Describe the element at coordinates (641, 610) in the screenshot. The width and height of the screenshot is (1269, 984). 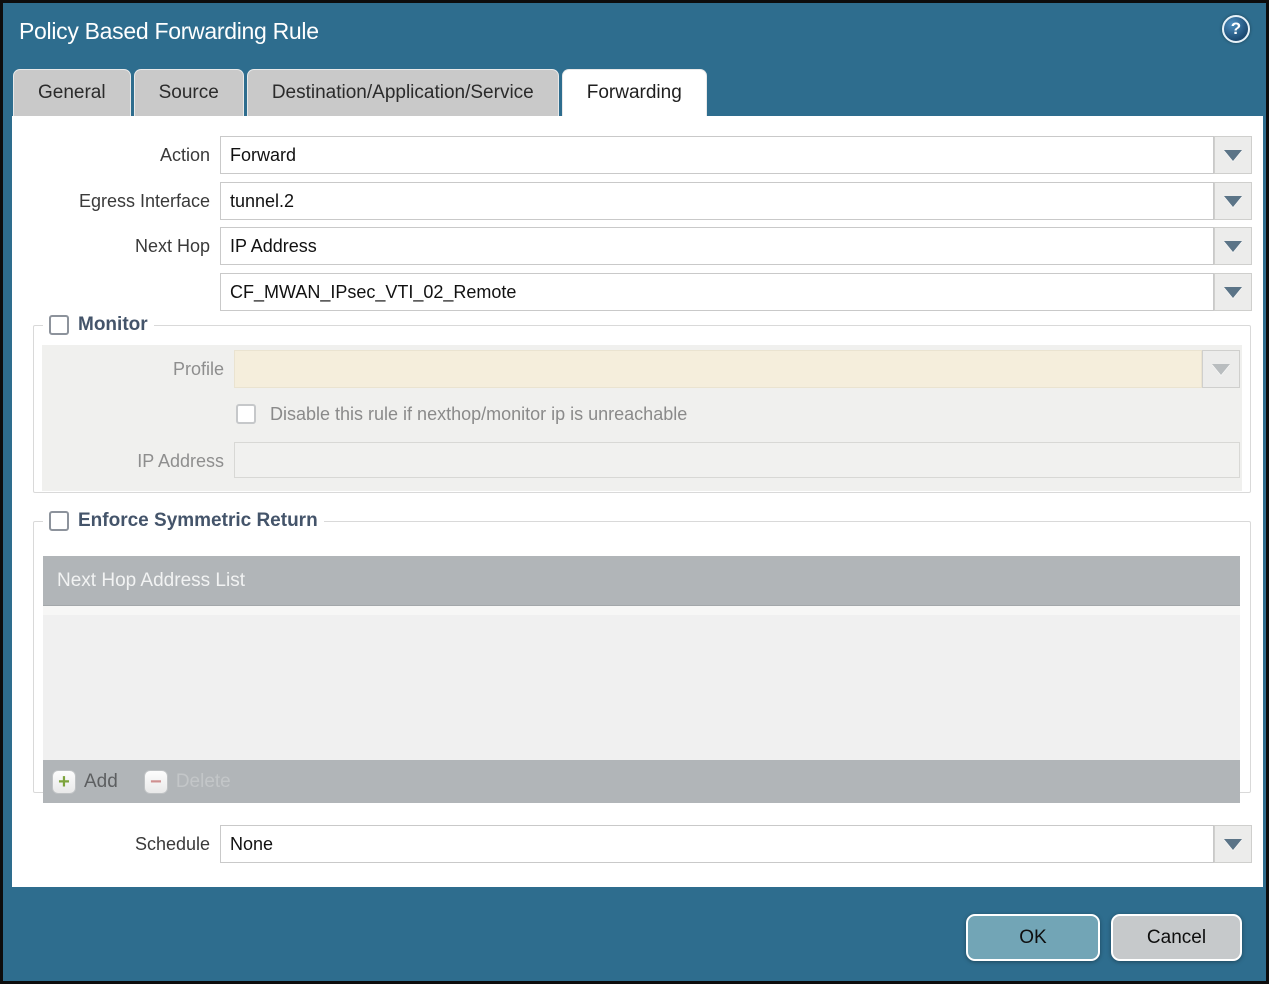
I see `empty-row` at that location.